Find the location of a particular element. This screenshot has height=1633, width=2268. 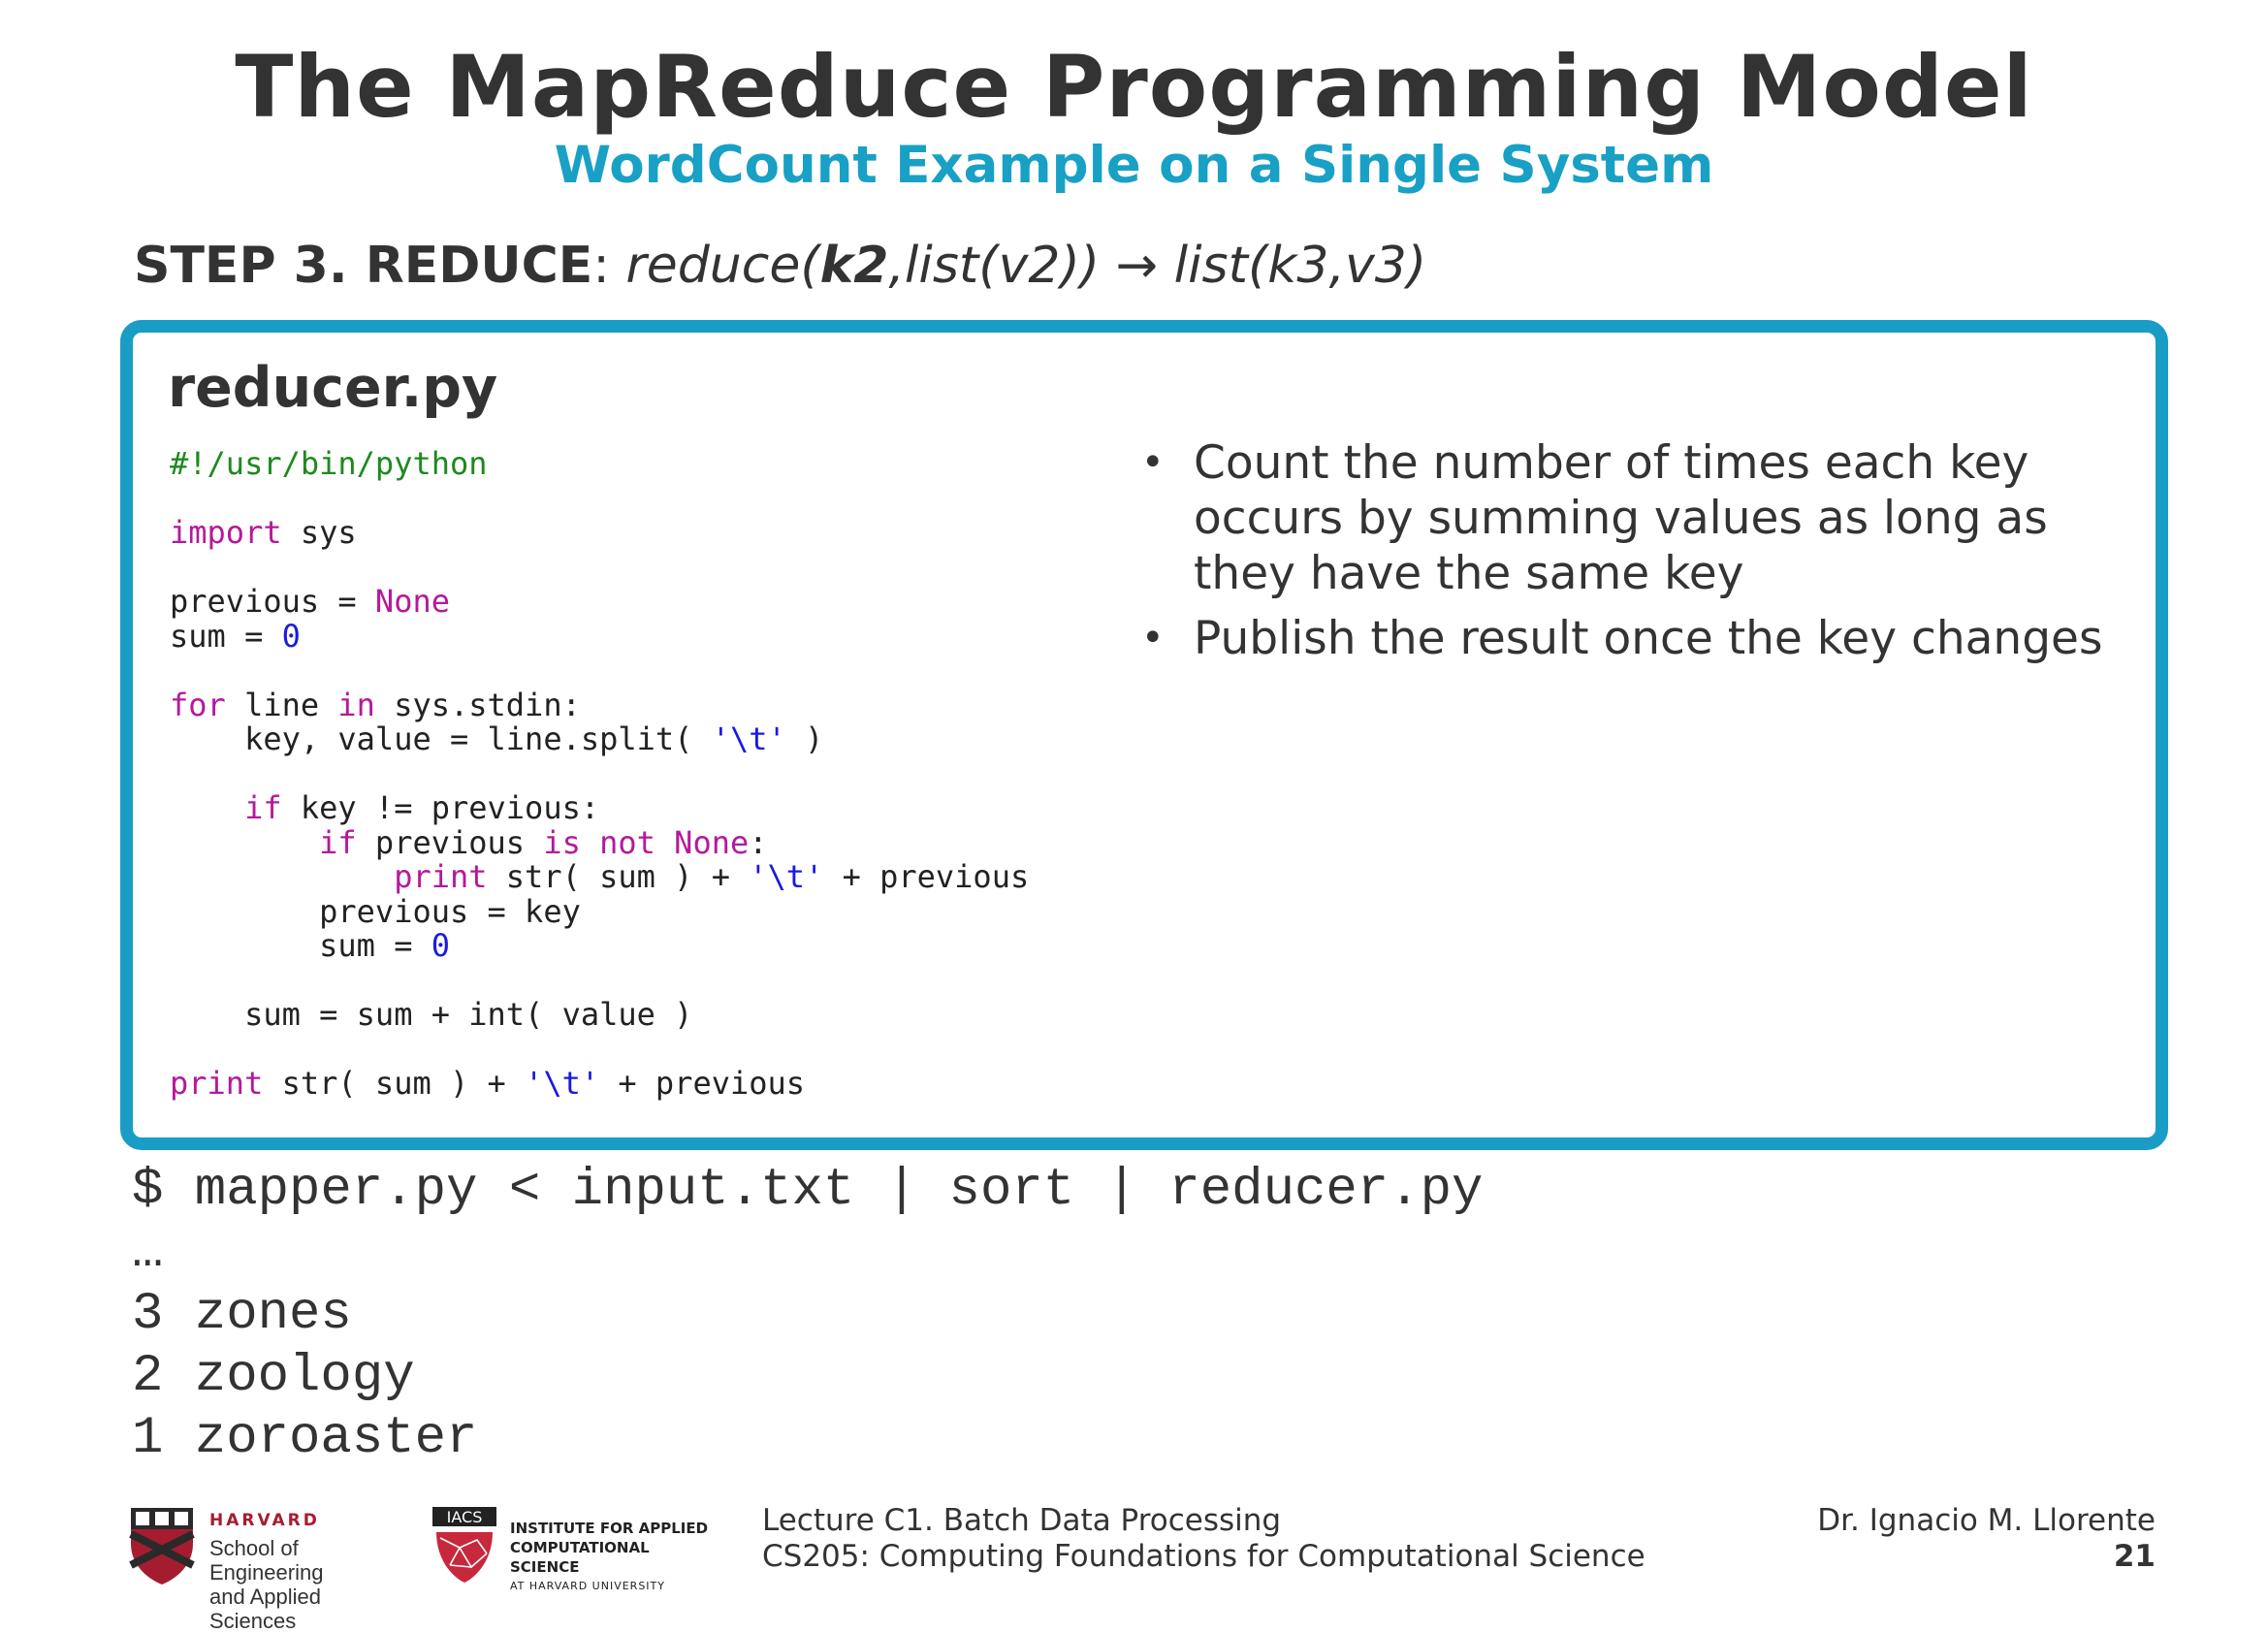

iacs-line: INSTITUTE FOR APPLIED is located at coordinates (609, 1528).